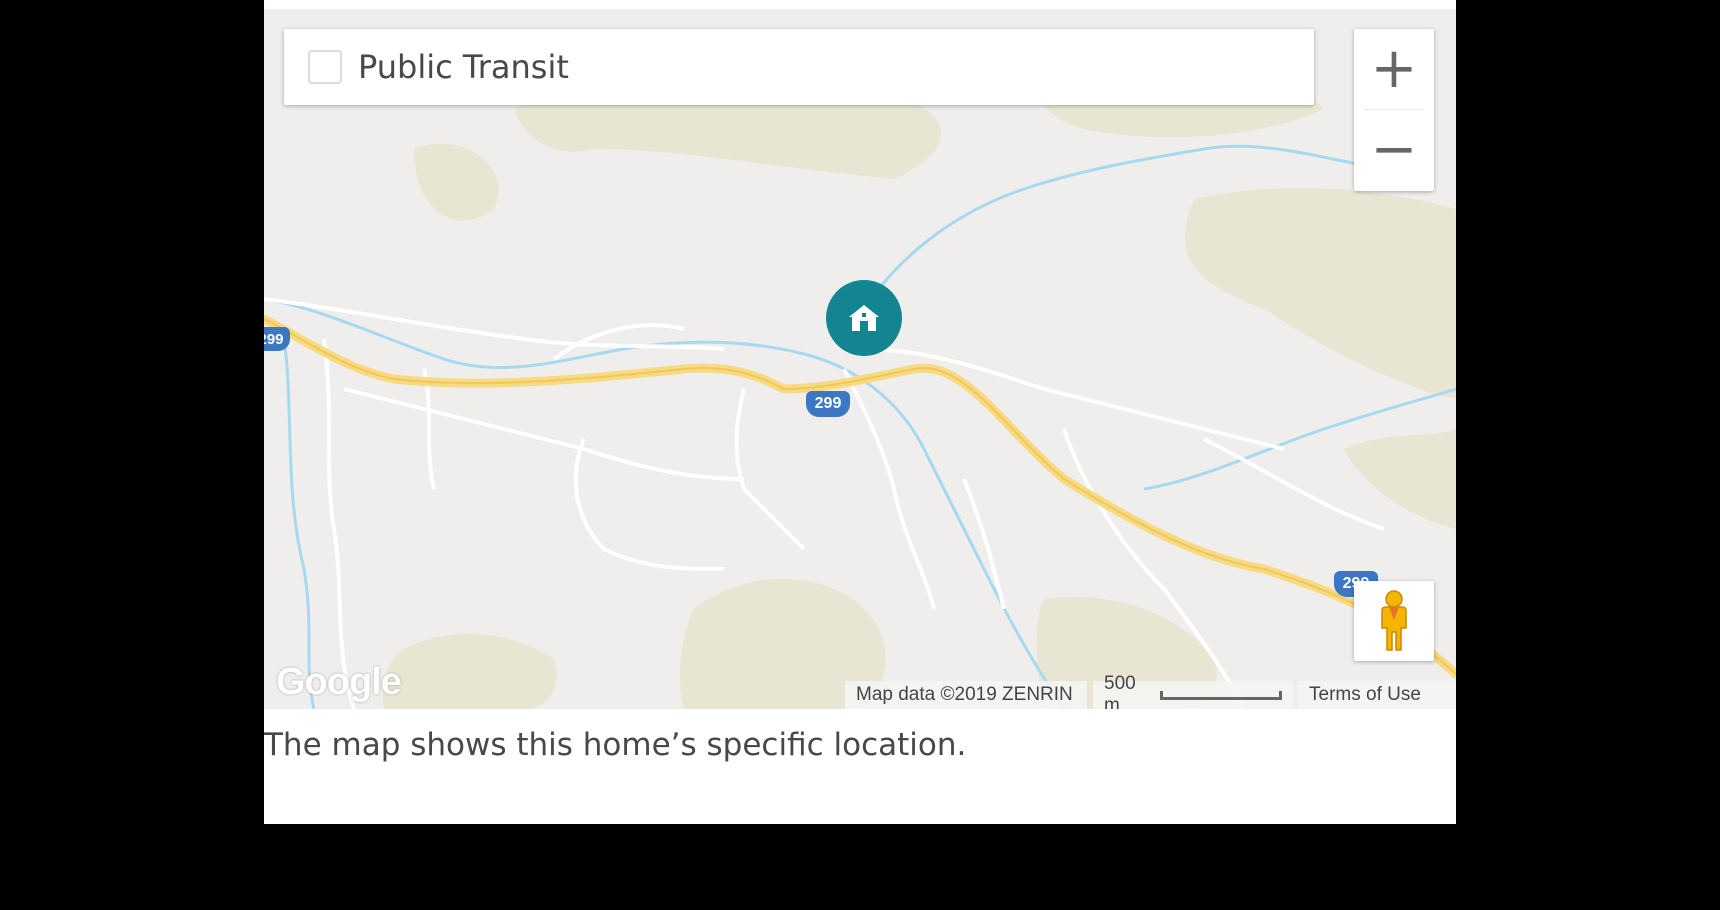 This screenshot has height=910, width=1720. I want to click on zoom-out-button: −, so click(1394, 150).